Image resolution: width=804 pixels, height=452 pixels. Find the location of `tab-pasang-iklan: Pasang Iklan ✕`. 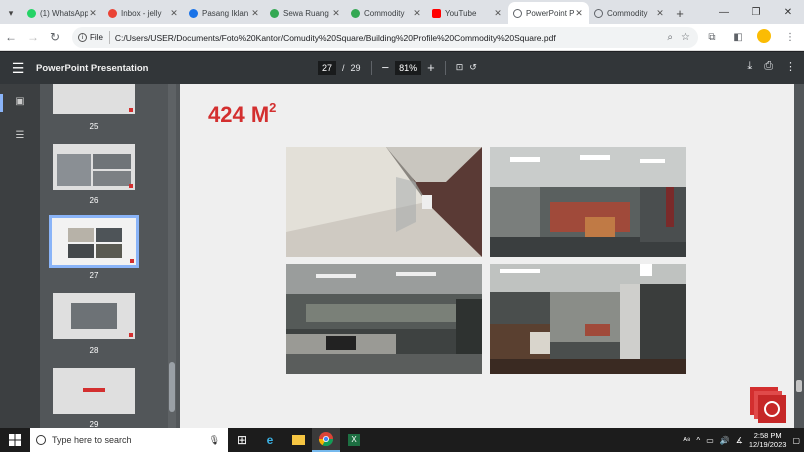

tab-pasang-iklan: Pasang Iklan ✕ is located at coordinates (224, 13).